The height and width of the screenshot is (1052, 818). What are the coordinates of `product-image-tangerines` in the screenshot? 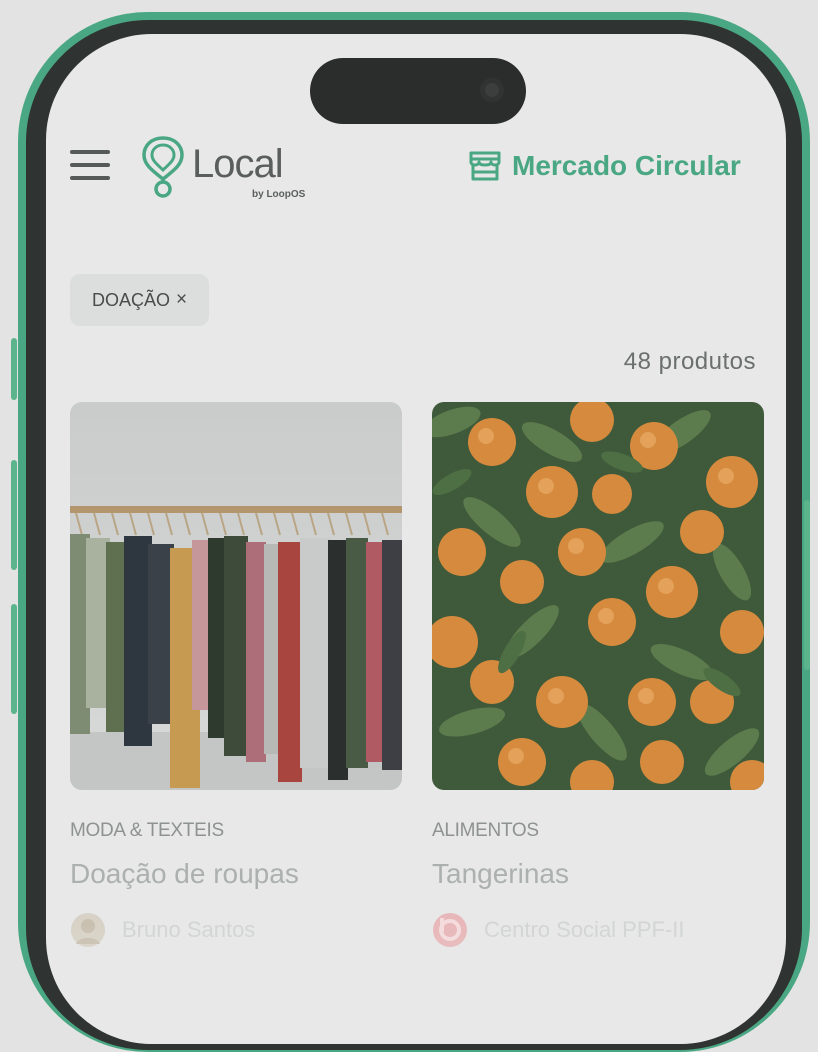 It's located at (598, 596).